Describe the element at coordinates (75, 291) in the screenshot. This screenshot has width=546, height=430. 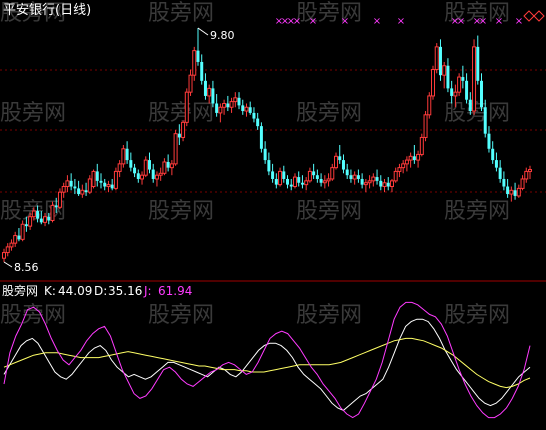
I see `kdj-k-value: 44.09` at that location.